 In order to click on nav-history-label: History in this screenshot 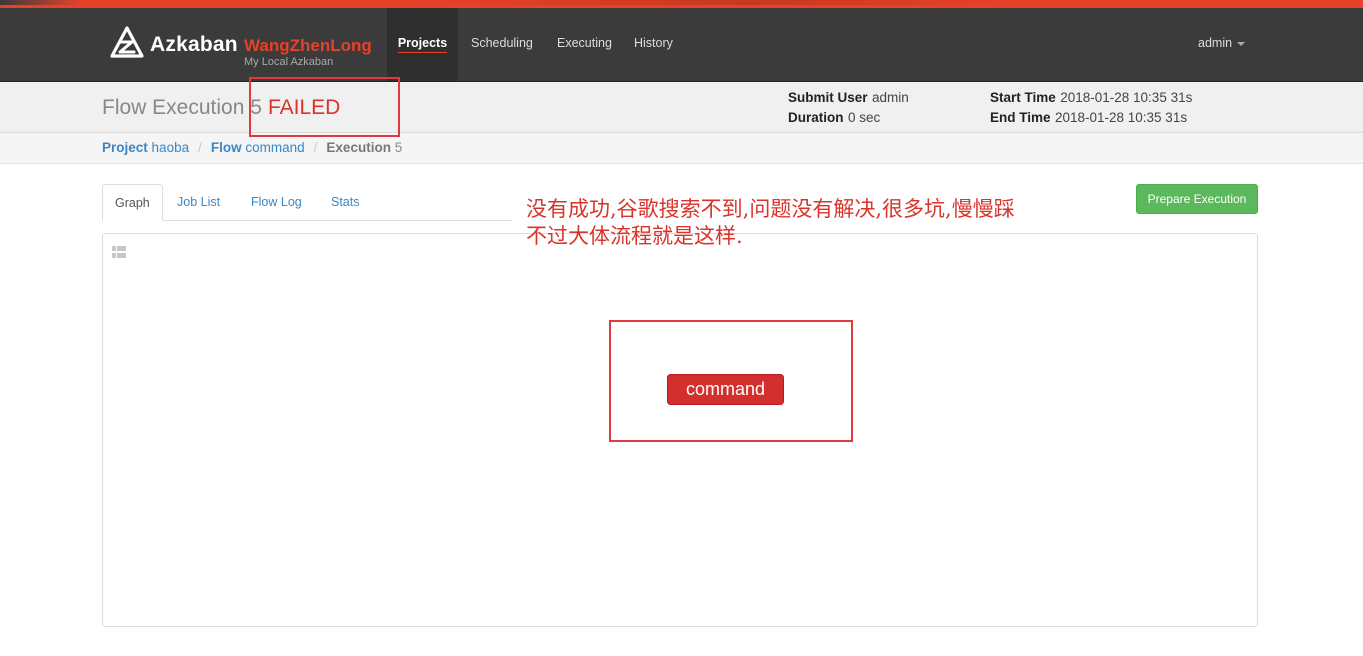, I will do `click(653, 43)`.